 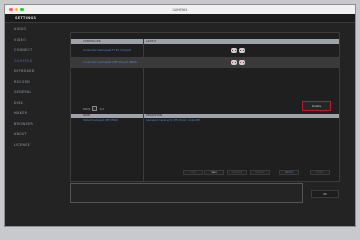 I want to click on settings-header: SETTINGS, so click(x=180, y=18).